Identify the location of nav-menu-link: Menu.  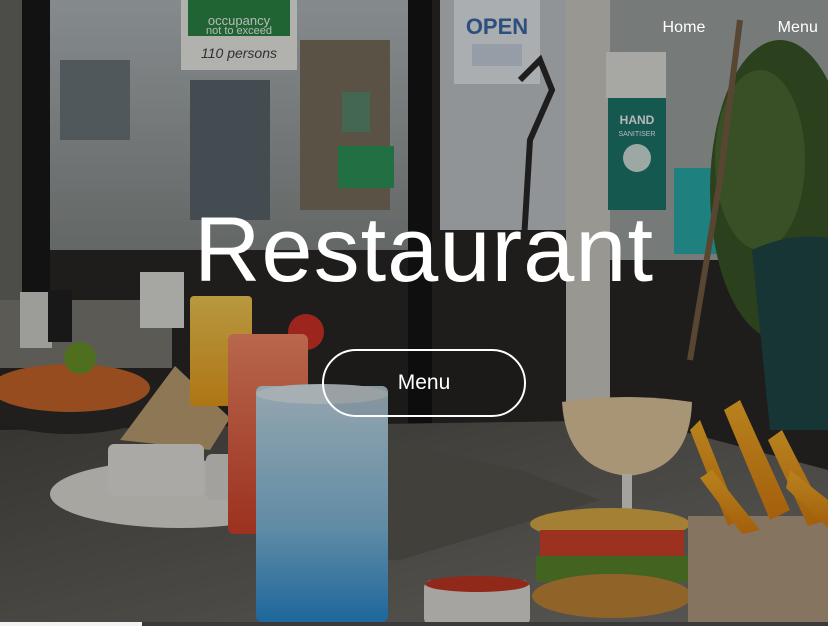
(798, 28).